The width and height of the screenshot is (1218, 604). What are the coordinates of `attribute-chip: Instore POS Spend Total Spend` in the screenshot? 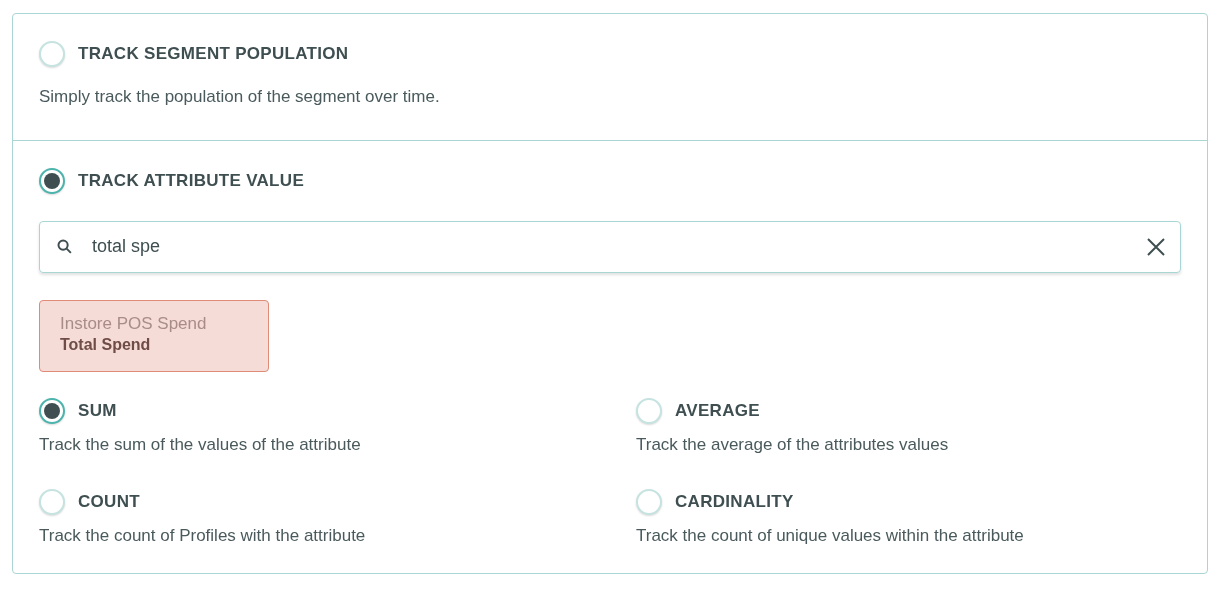 It's located at (154, 335).